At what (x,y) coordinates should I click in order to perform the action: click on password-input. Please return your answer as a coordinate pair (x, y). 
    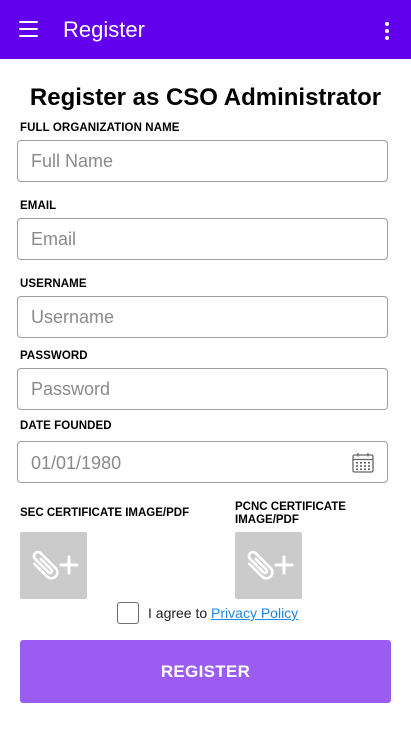
    Looking at the image, I should click on (202, 389).